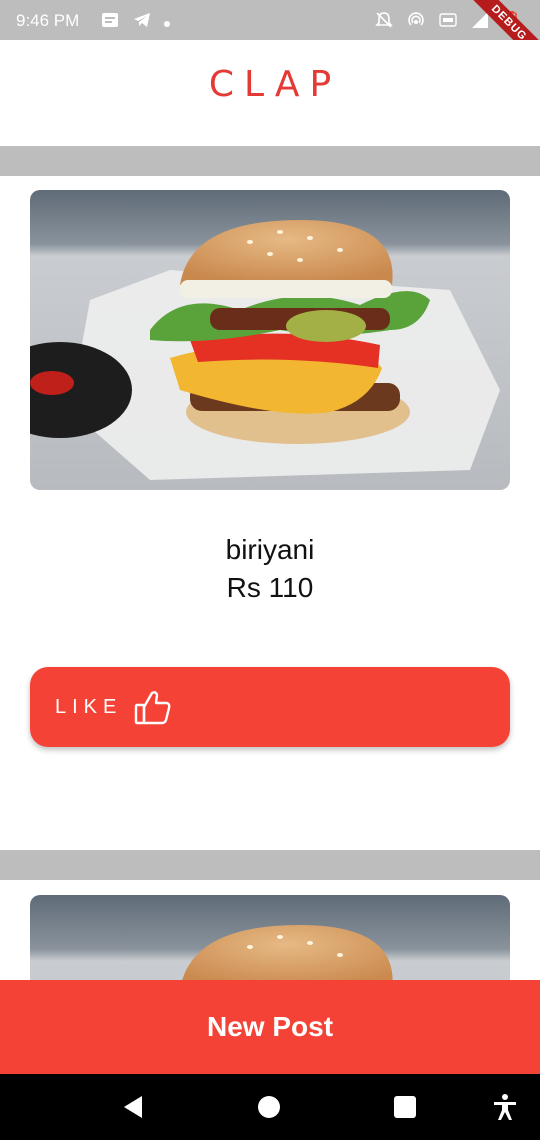  I want to click on thumbs-up-icon, so click(152, 708).